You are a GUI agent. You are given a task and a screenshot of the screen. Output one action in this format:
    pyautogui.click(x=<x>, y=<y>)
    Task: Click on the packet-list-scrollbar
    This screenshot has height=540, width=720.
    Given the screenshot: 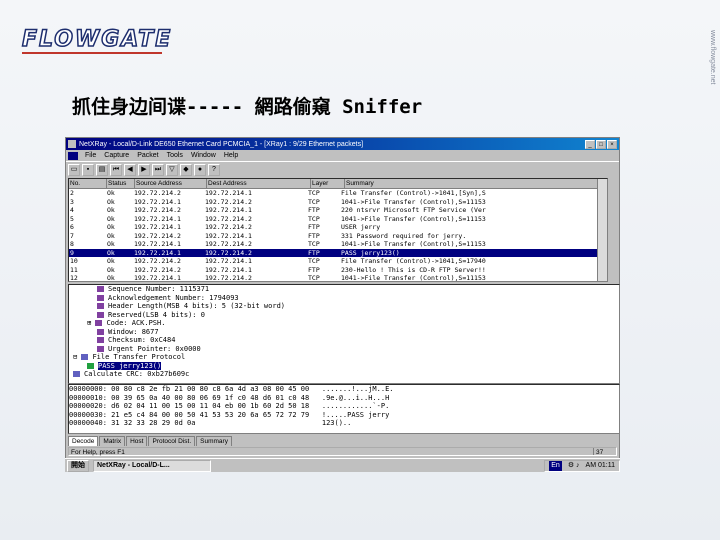 What is the action you would take?
    pyautogui.click(x=602, y=230)
    